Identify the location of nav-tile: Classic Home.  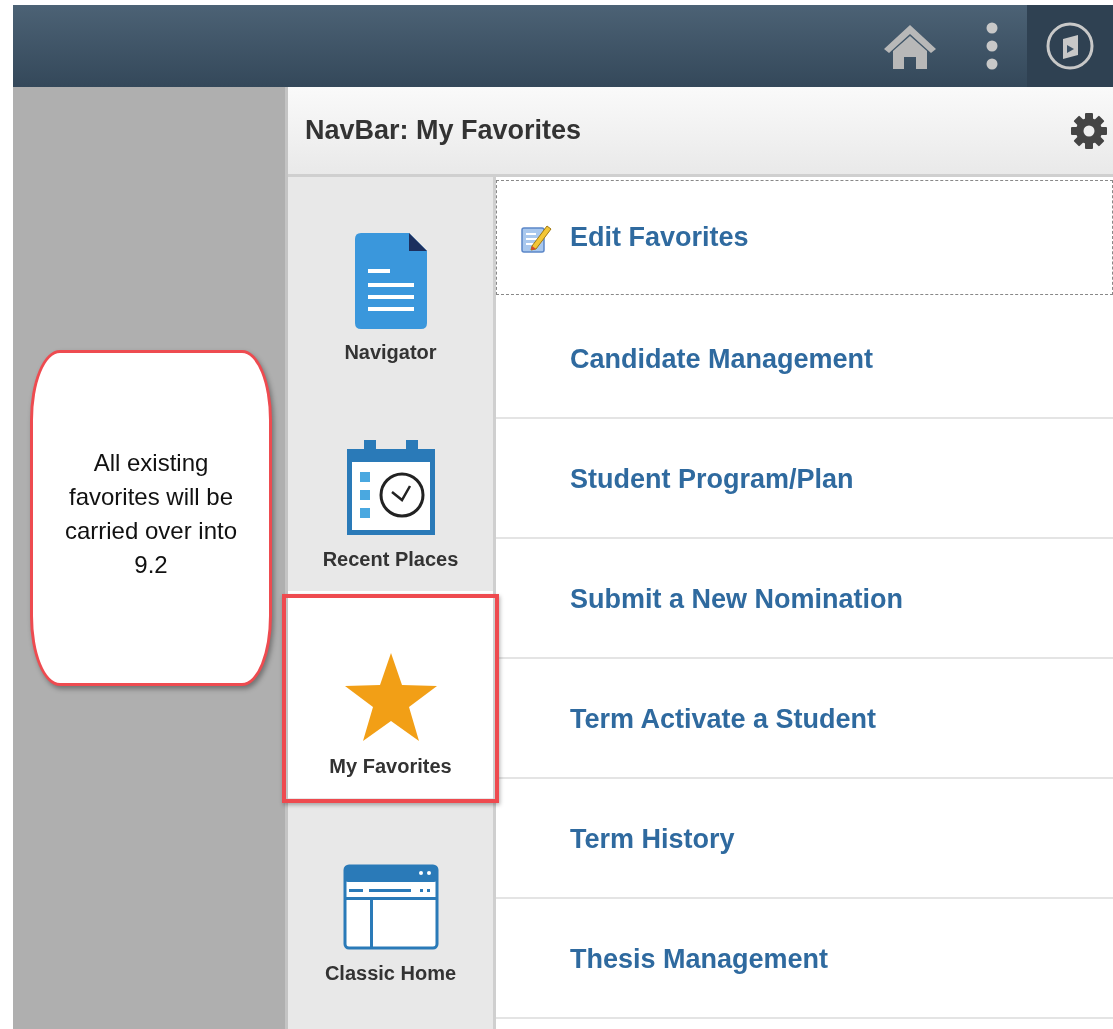
(390, 901).